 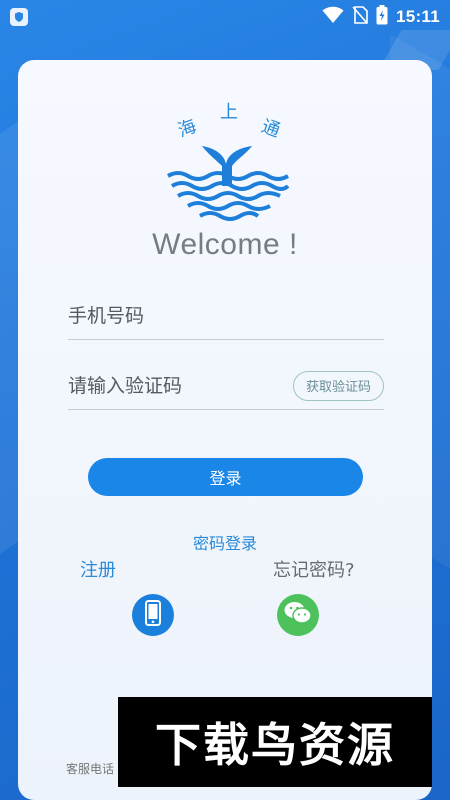 I want to click on wechat-icon, so click(x=298, y=615).